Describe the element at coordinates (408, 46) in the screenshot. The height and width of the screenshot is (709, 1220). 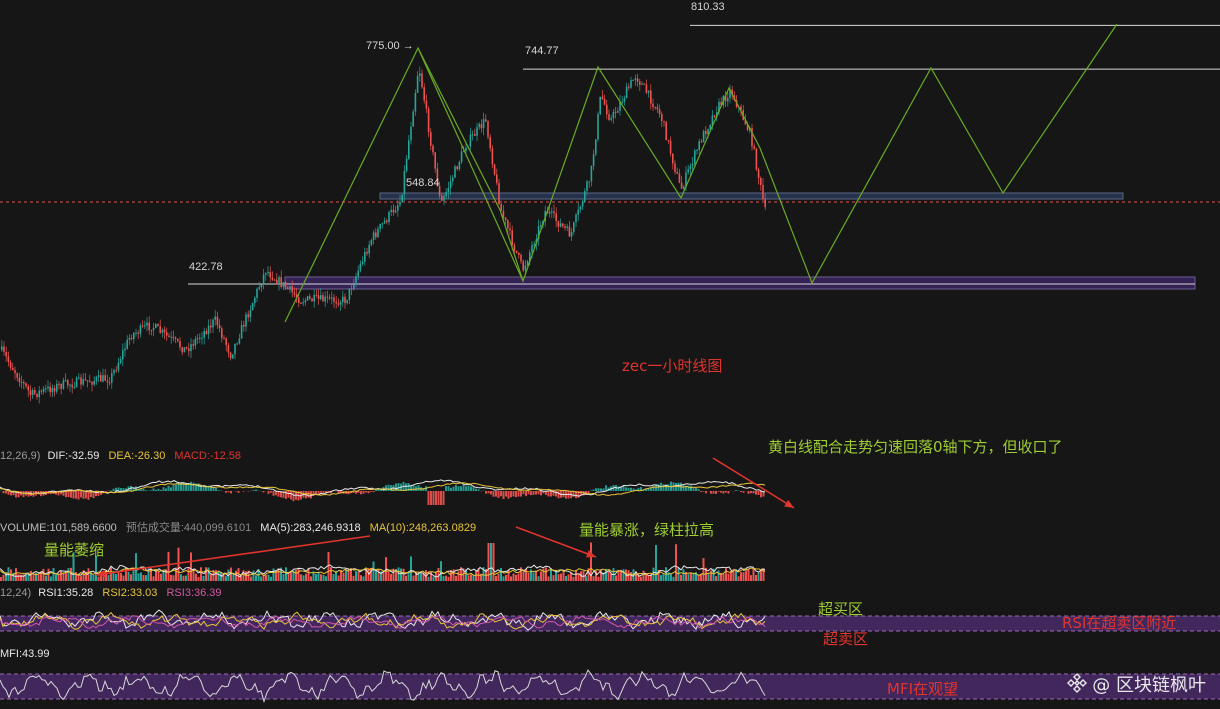
I see `arrow-icon: →` at that location.